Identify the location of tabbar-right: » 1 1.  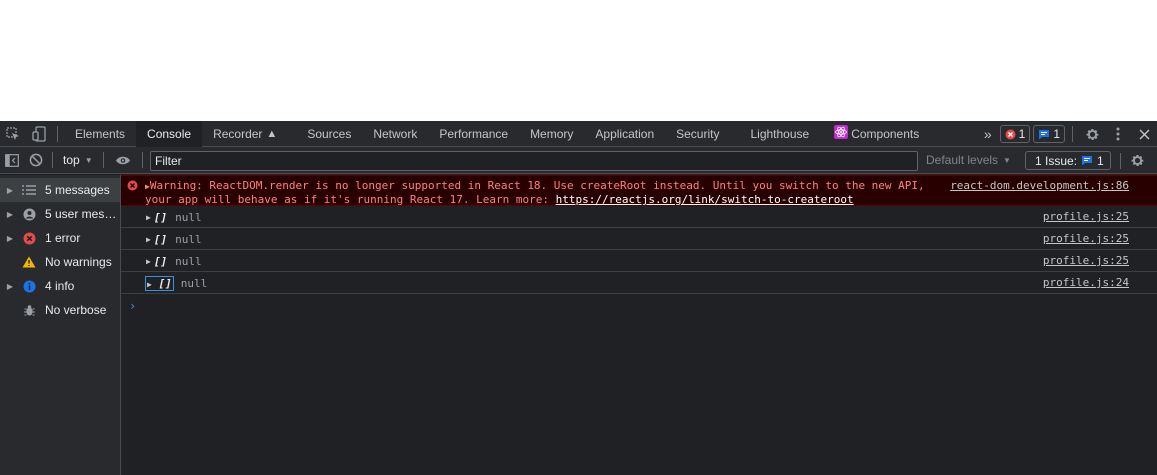
(1066, 134).